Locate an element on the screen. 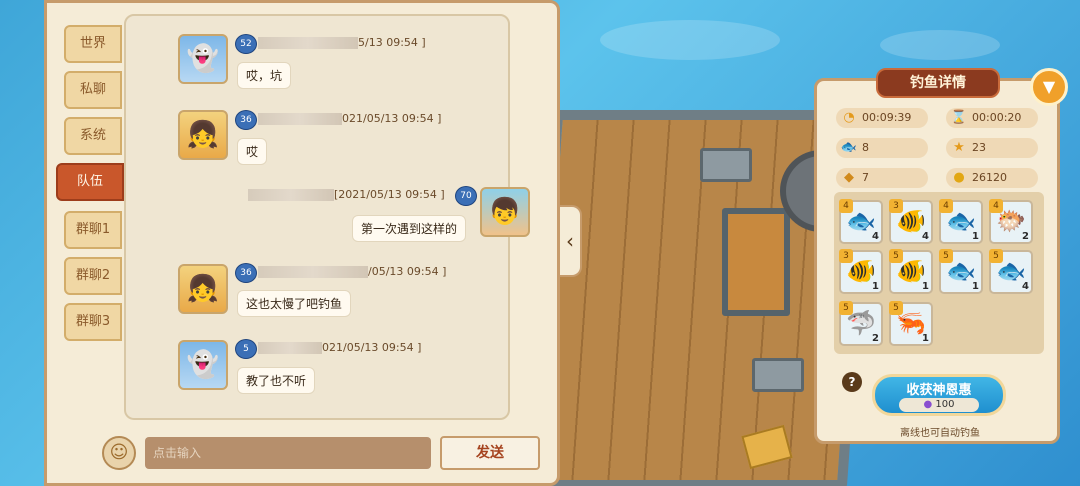  message-header: 5/13 09:54 ] is located at coordinates (342, 42).